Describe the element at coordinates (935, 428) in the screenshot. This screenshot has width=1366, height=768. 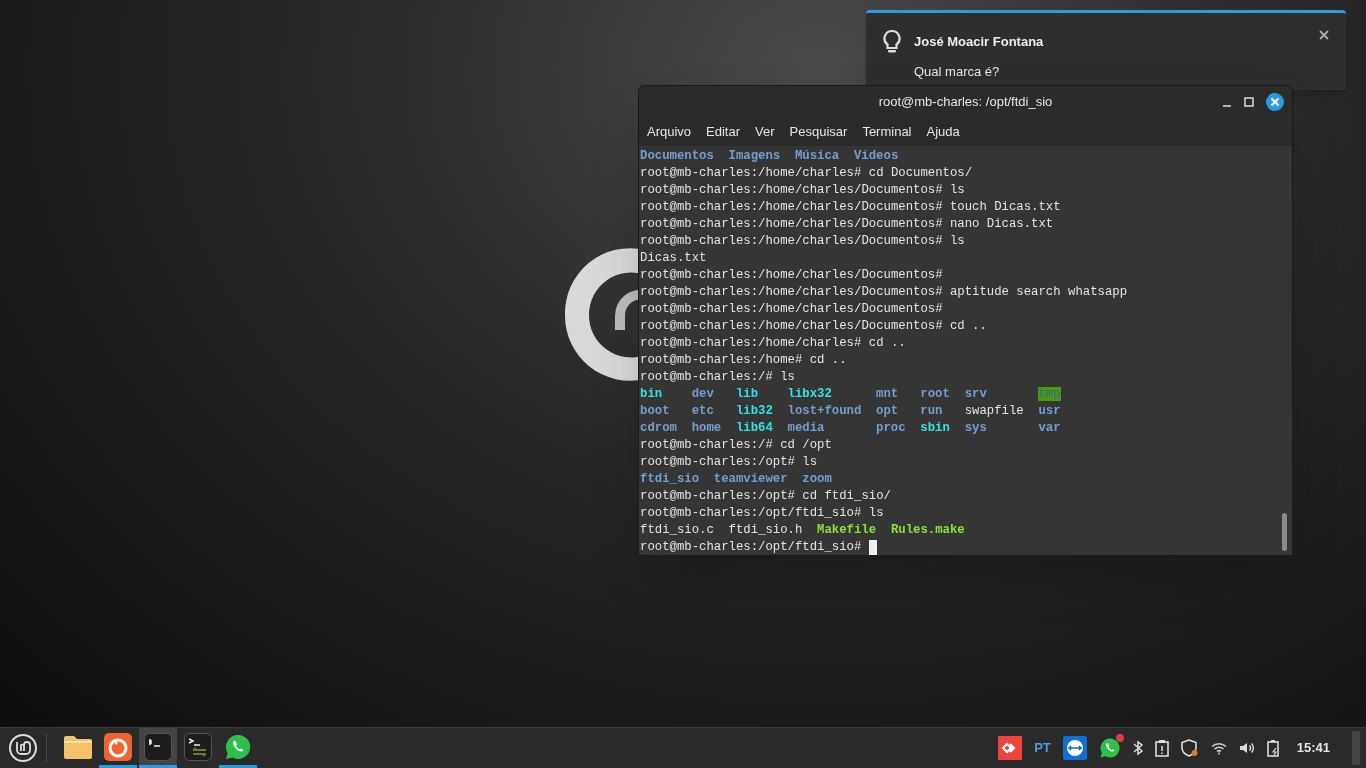
I see `file-name: sbin` at that location.